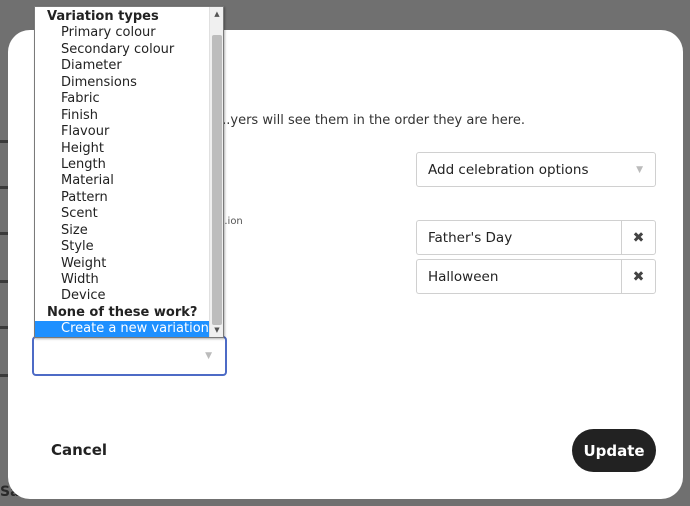 The height and width of the screenshot is (506, 690). What do you see at coordinates (217, 180) in the screenshot?
I see `scrollbar-thumb` at bounding box center [217, 180].